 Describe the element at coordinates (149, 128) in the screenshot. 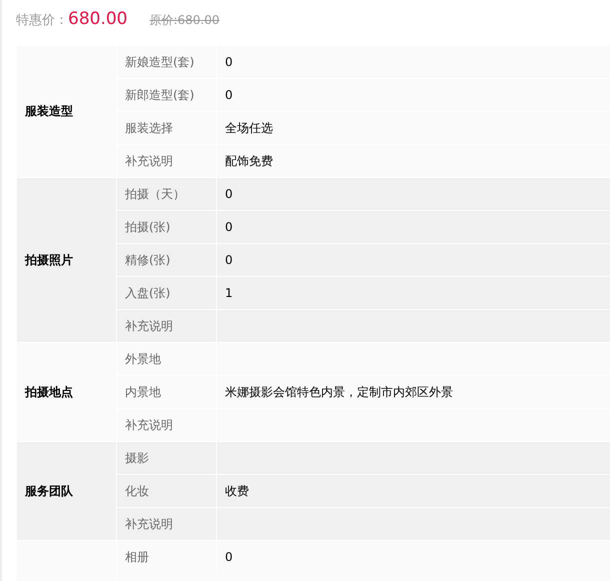

I see `field-label: 服装选择` at that location.